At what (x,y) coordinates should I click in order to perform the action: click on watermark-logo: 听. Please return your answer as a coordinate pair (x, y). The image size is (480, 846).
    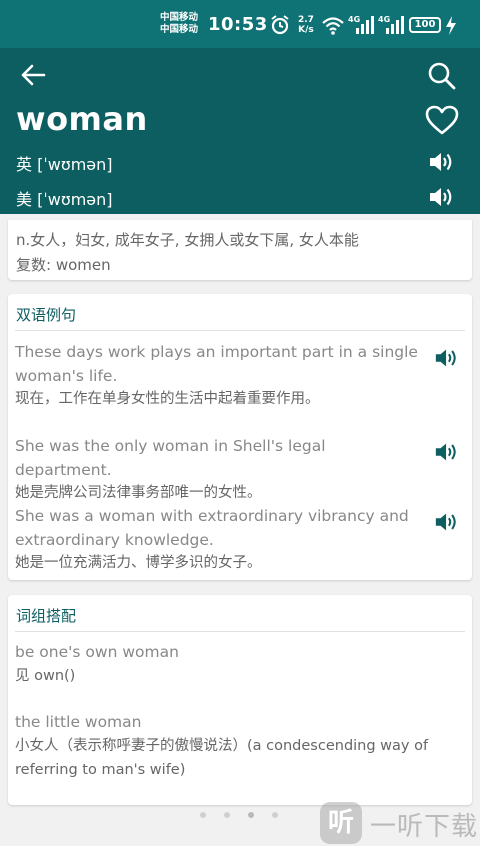
    Looking at the image, I should click on (341, 823).